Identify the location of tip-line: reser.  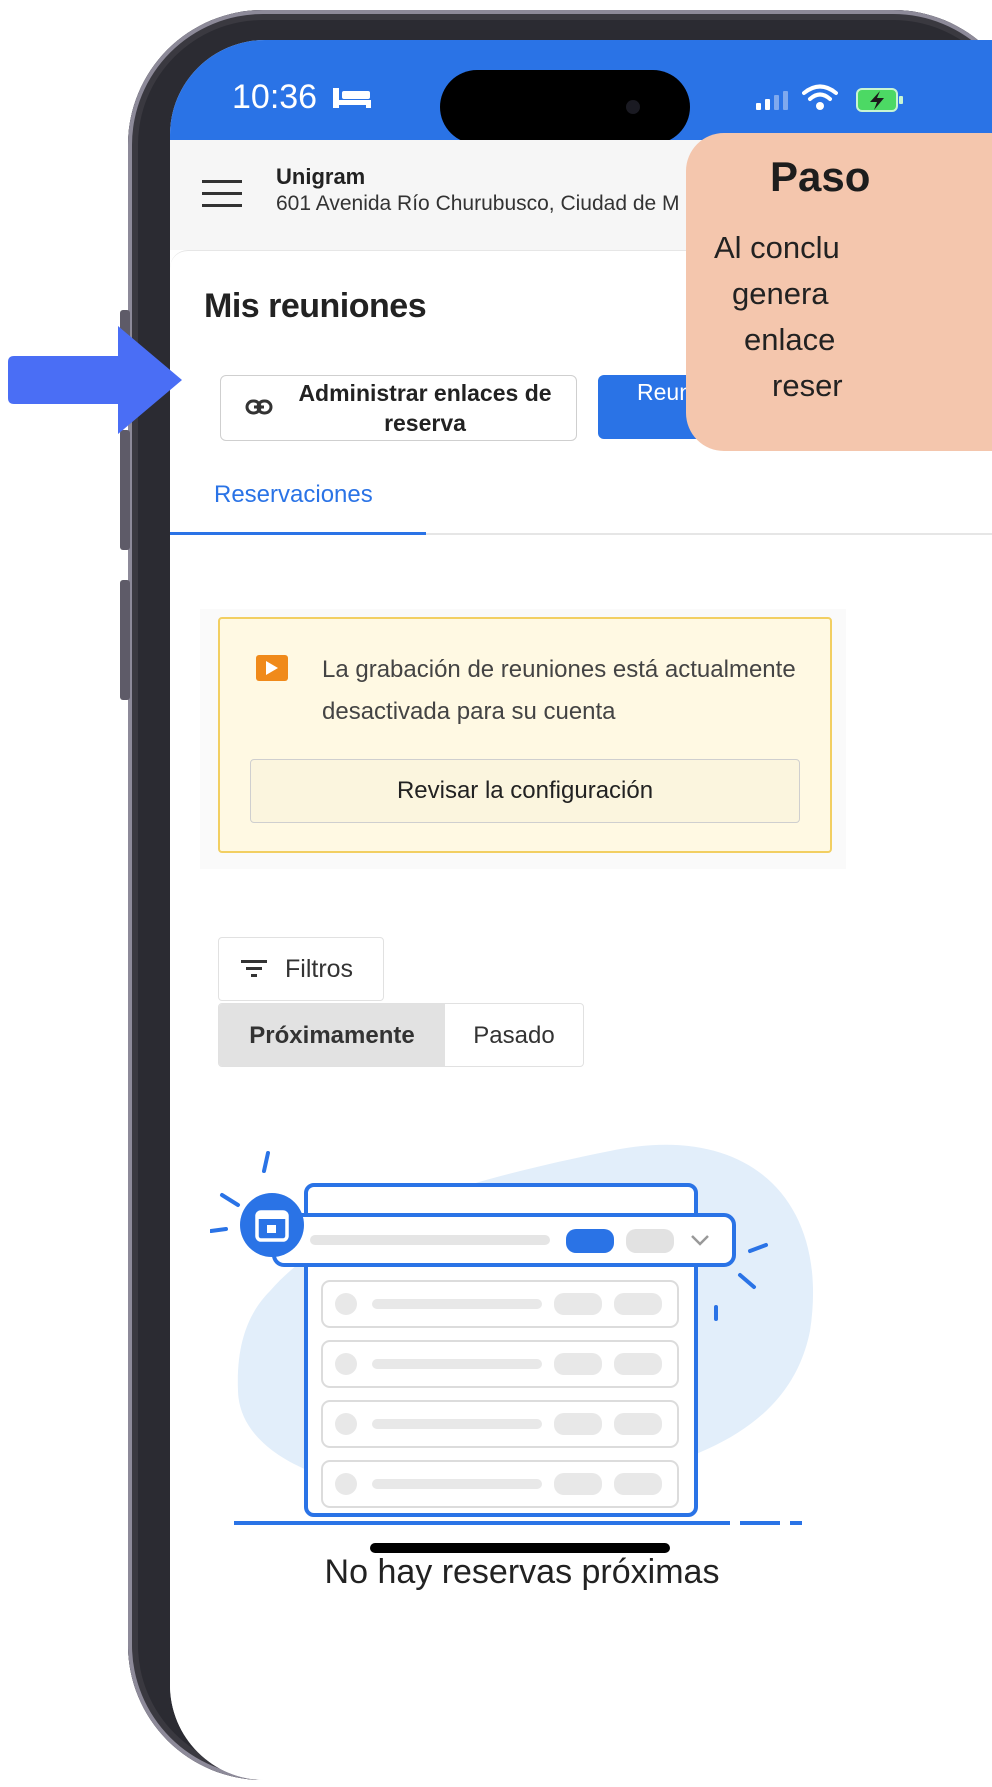
(807, 385).